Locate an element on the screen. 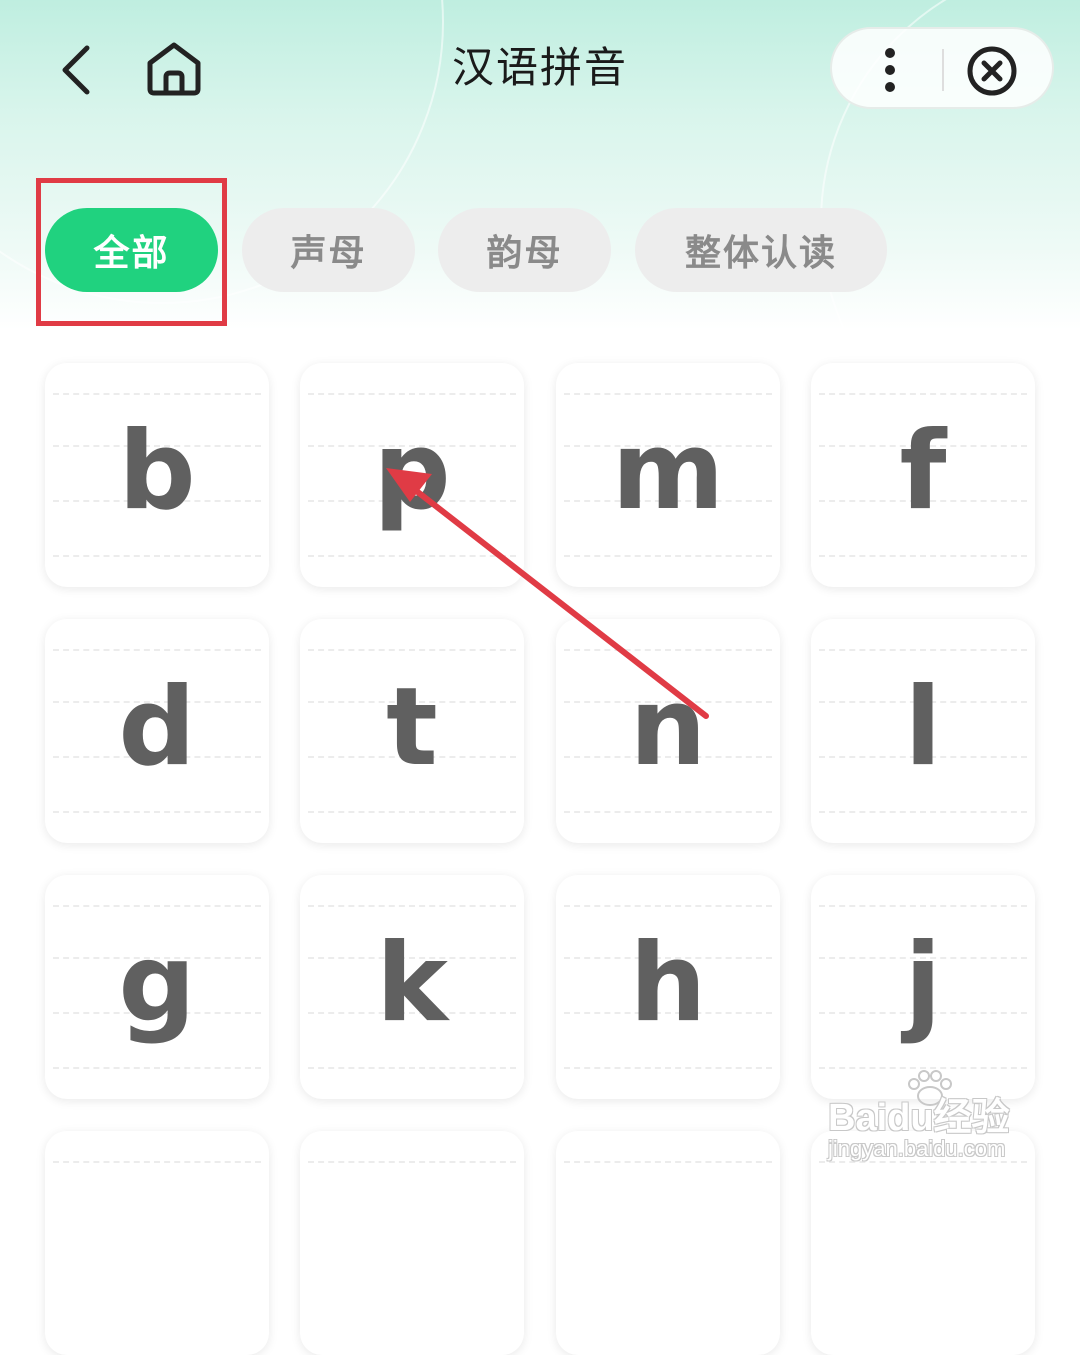  letter-card-n: n is located at coordinates (668, 731).